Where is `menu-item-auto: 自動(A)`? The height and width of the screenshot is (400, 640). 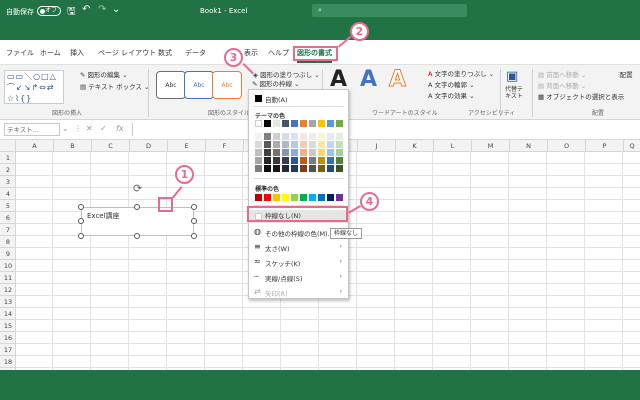 menu-item-auto: 自動(A) is located at coordinates (298, 99).